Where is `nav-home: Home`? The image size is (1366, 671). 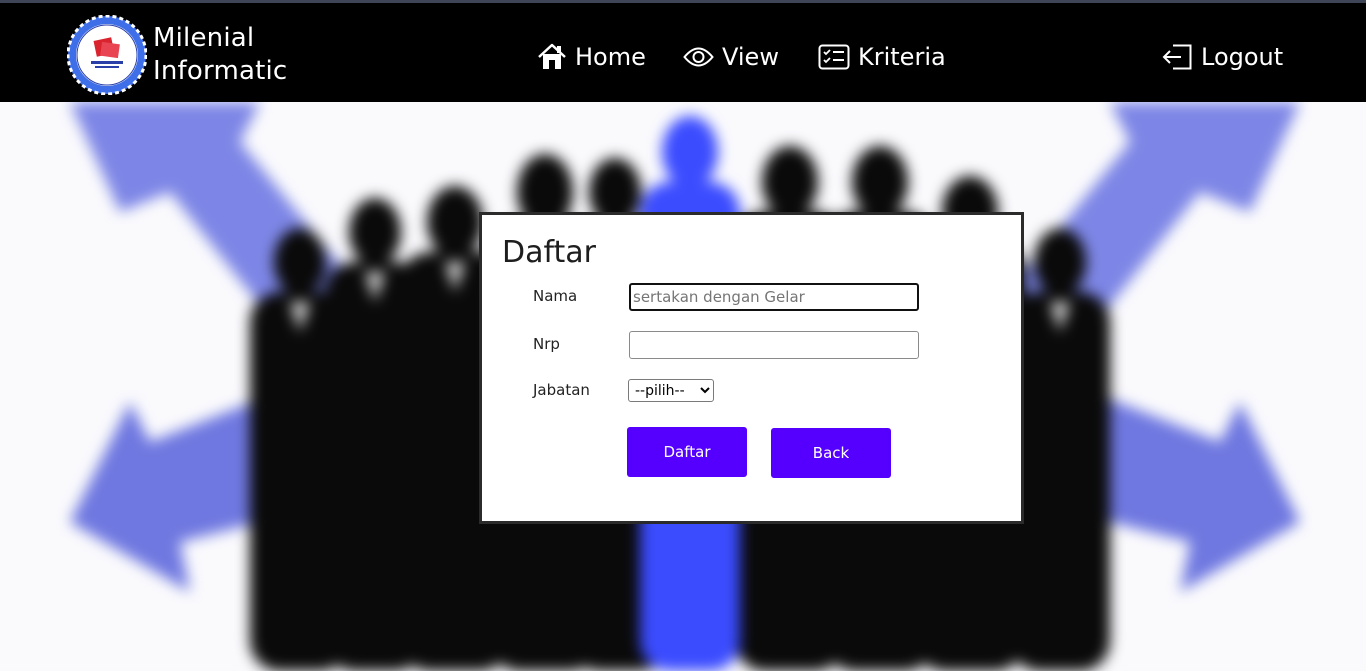 nav-home: Home is located at coordinates (591, 57).